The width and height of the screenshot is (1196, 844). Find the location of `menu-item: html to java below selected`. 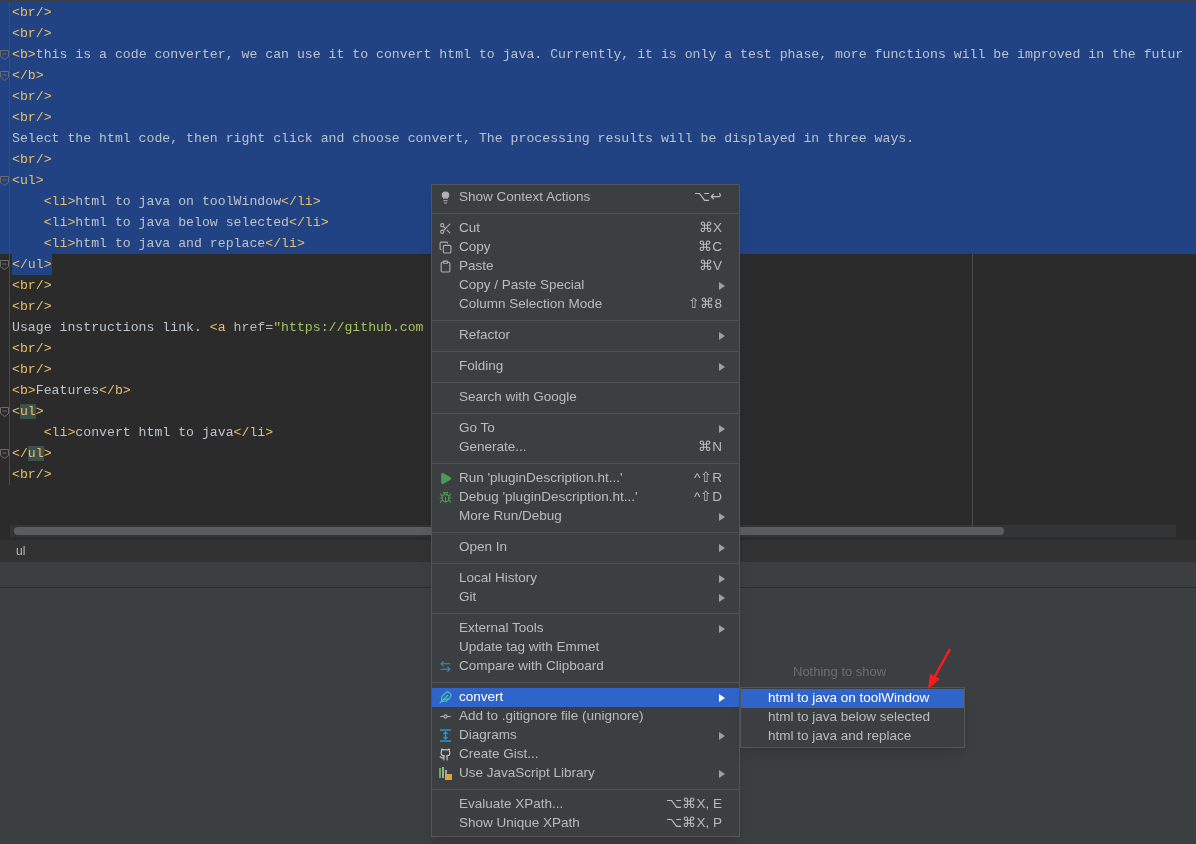

menu-item: html to java below selected is located at coordinates (852, 717).